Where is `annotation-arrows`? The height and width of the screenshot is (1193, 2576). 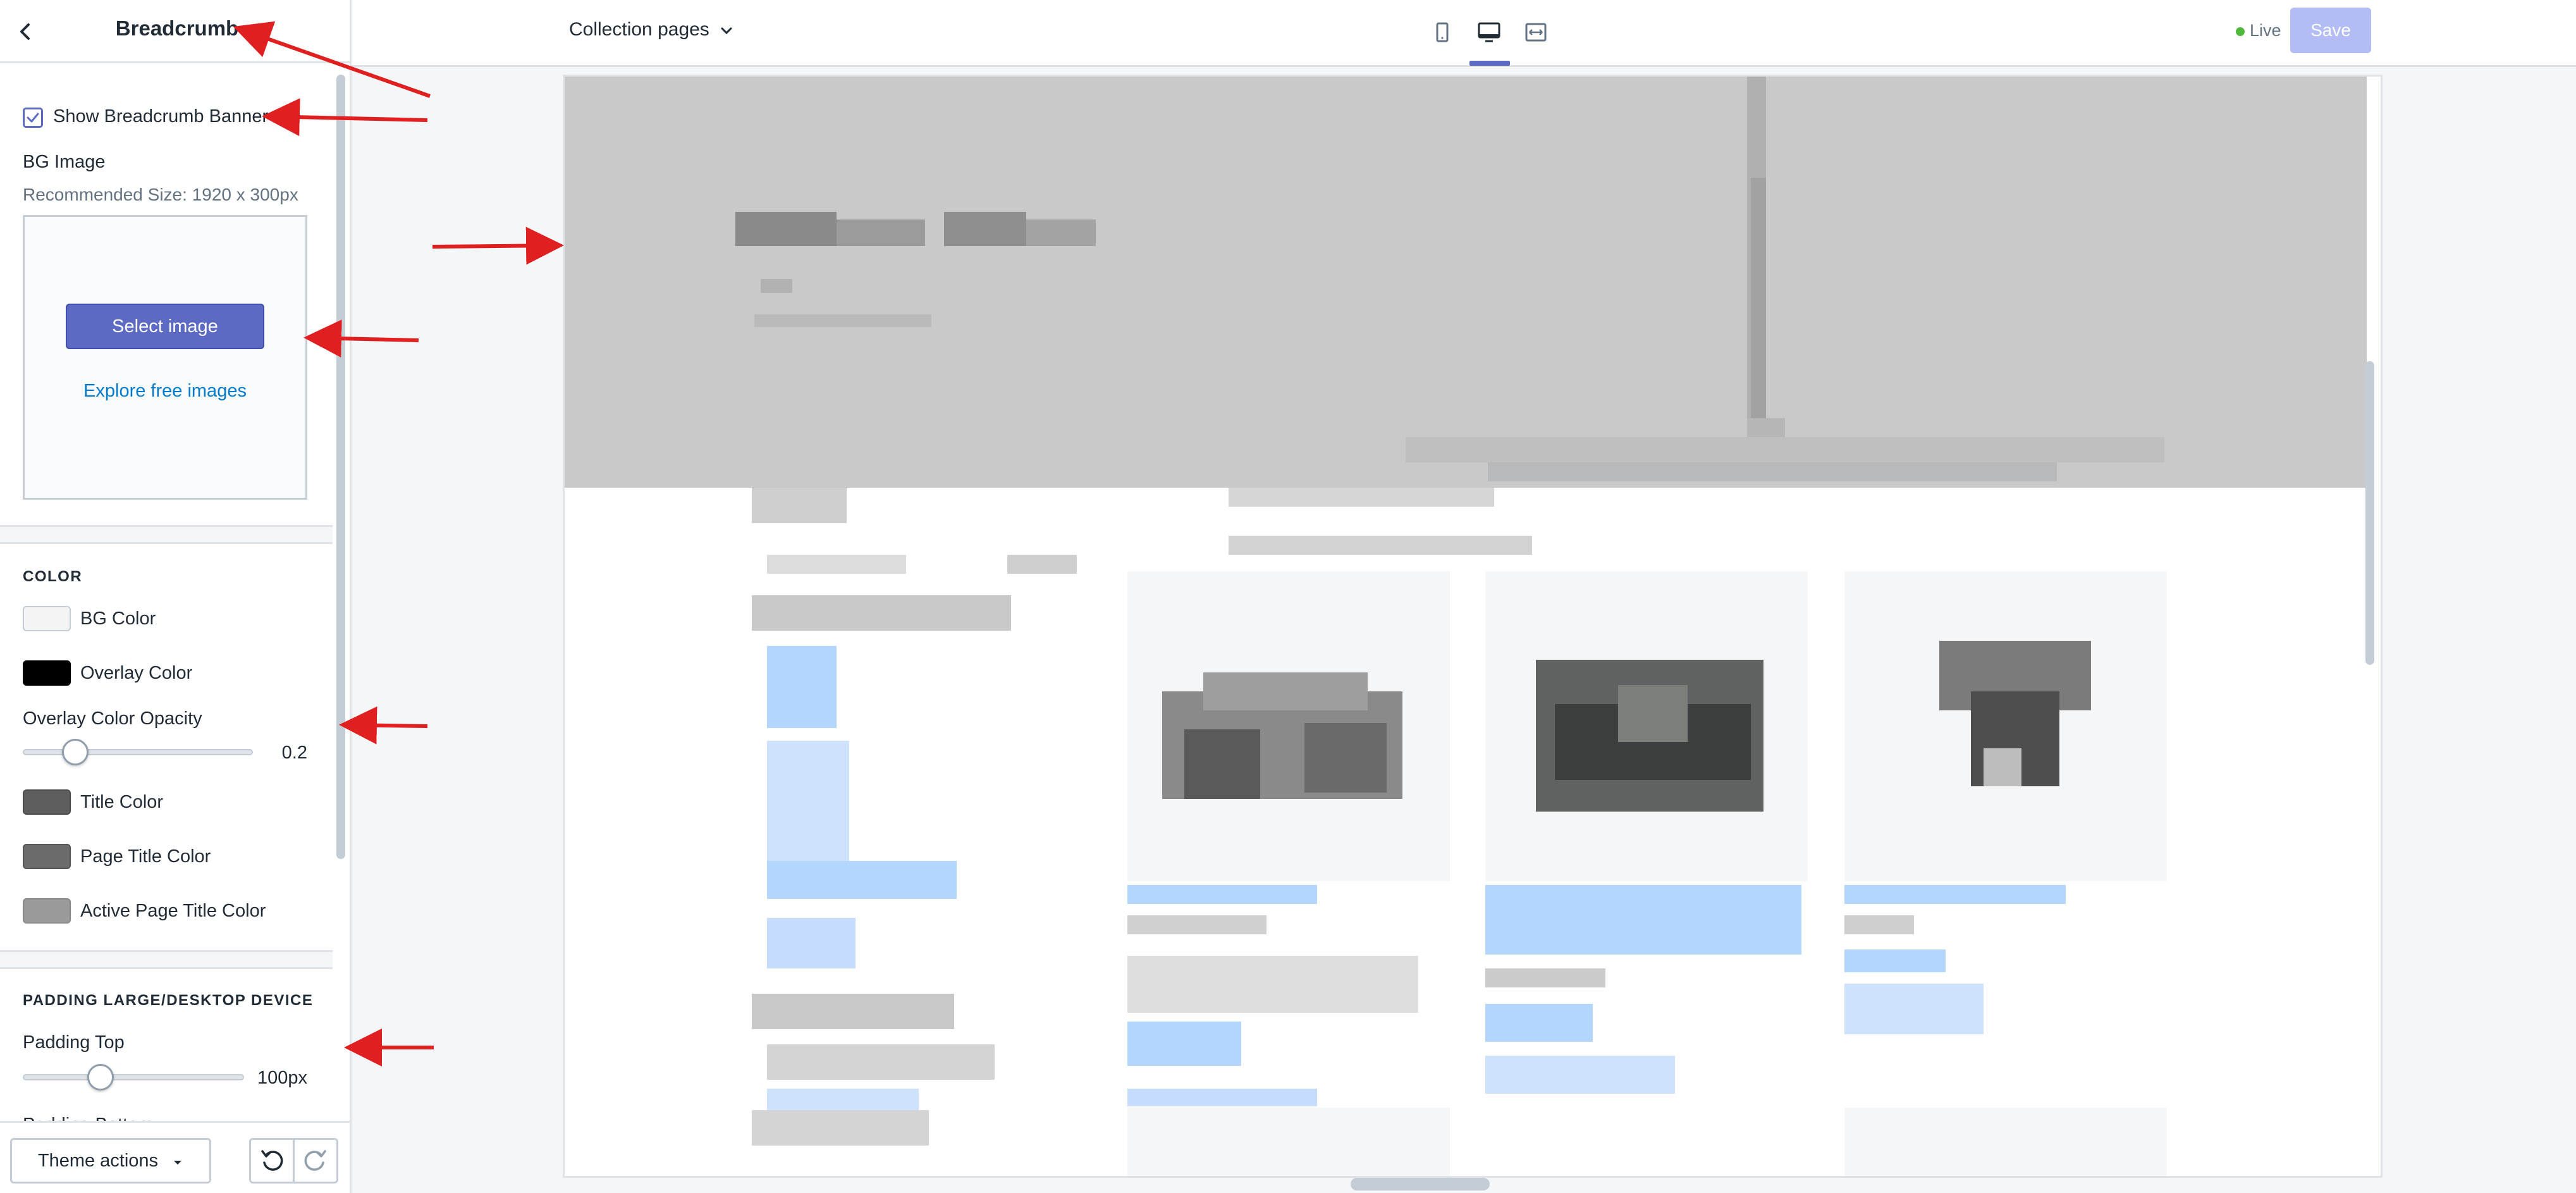
annotation-arrows is located at coordinates (398, 543).